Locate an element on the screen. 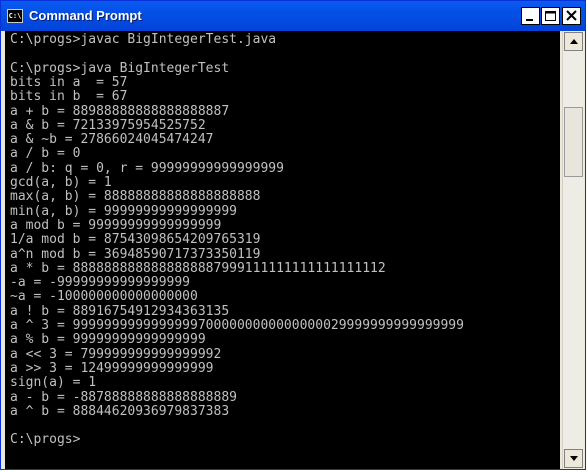 This screenshot has height=472, width=588. close-icon is located at coordinates (571, 15).